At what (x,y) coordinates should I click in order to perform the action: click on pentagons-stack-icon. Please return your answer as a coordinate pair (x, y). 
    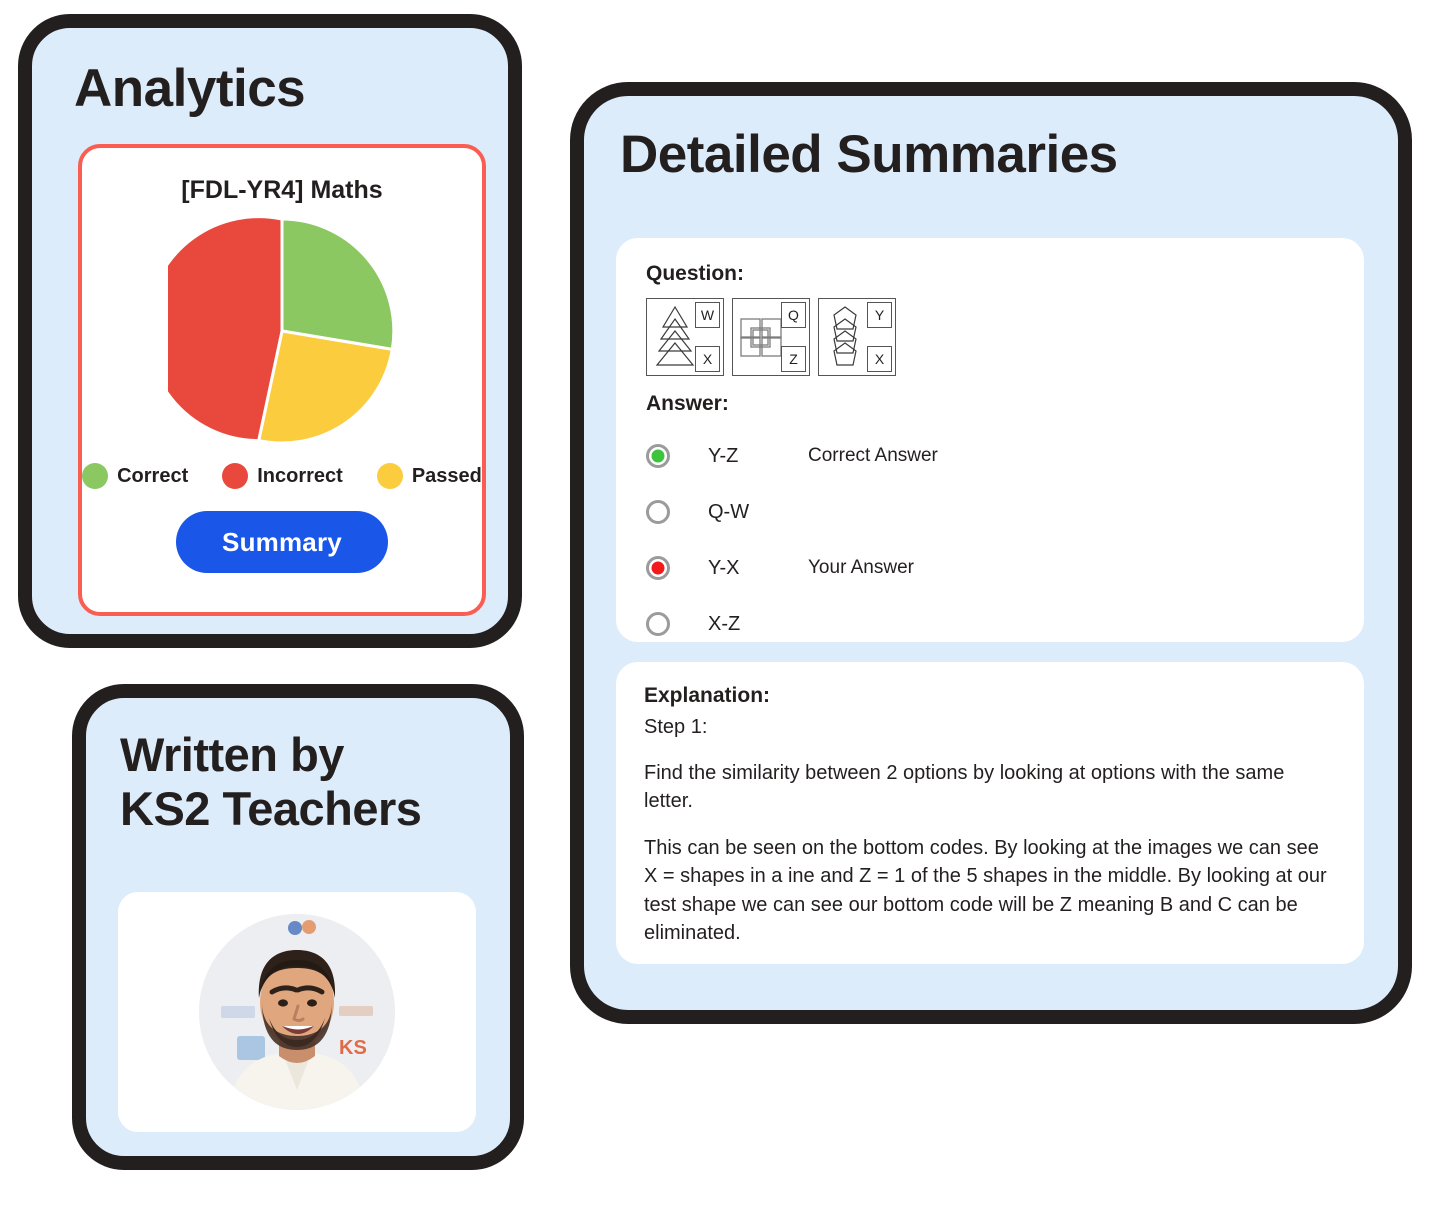
    Looking at the image, I should click on (847, 337).